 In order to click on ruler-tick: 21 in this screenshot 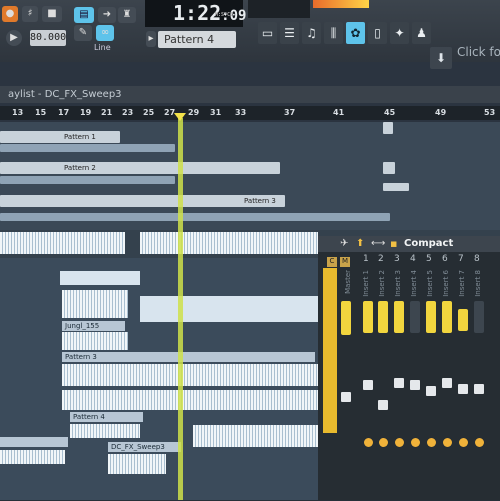, I will do `click(107, 112)`.